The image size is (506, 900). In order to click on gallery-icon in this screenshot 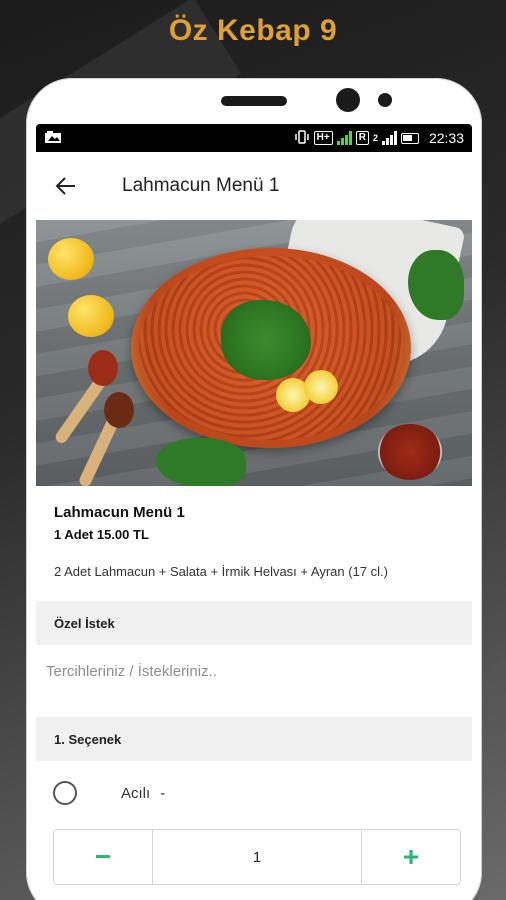, I will do `click(53, 138)`.